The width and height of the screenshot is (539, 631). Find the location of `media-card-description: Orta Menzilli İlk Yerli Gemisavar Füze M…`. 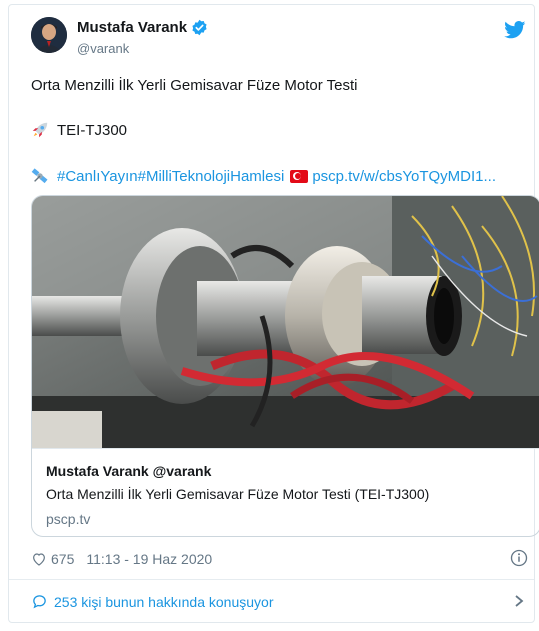

media-card-description: Orta Menzilli İlk Yerli Gemisavar Füze M… is located at coordinates (238, 494).